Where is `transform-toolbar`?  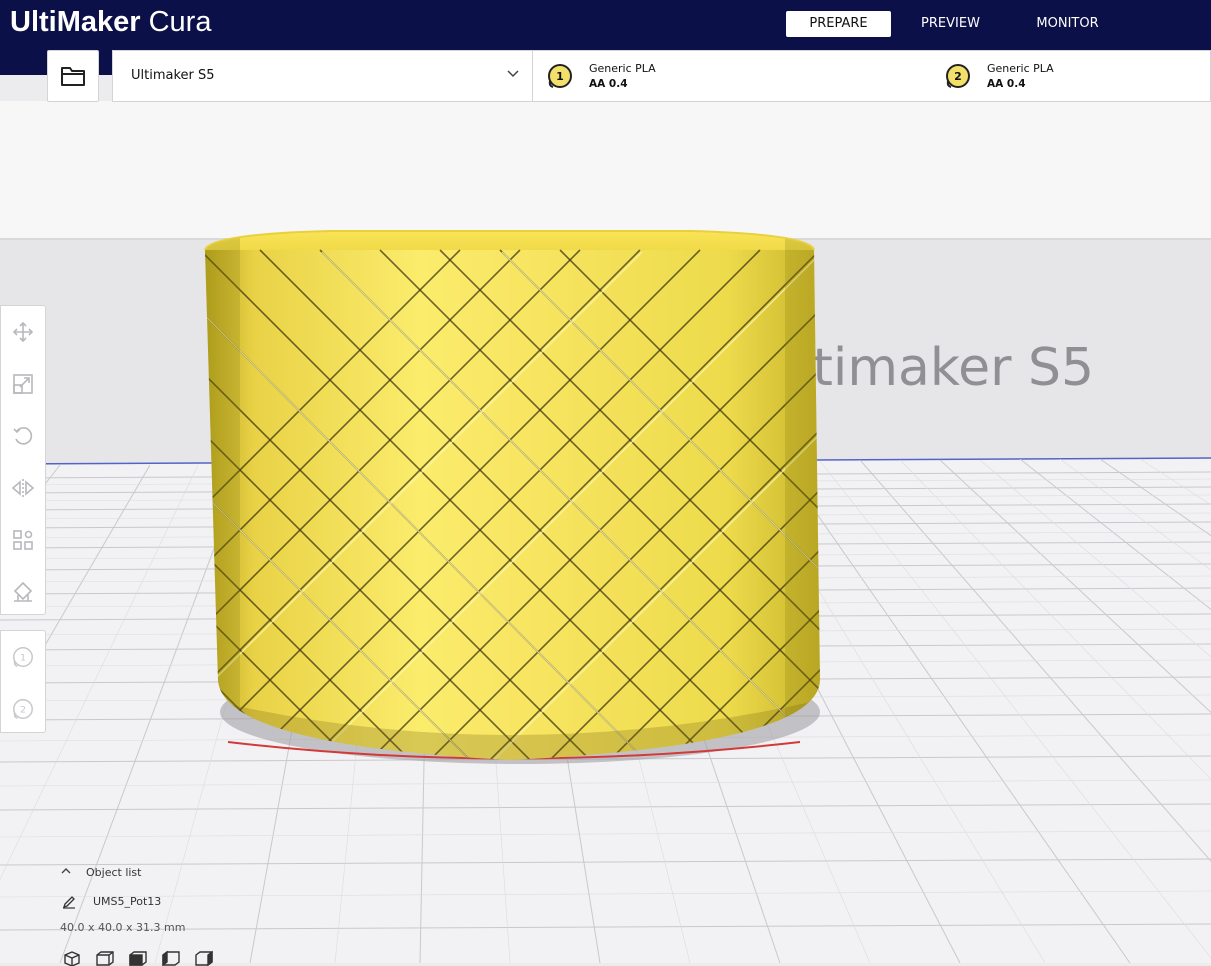 transform-toolbar is located at coordinates (23, 460).